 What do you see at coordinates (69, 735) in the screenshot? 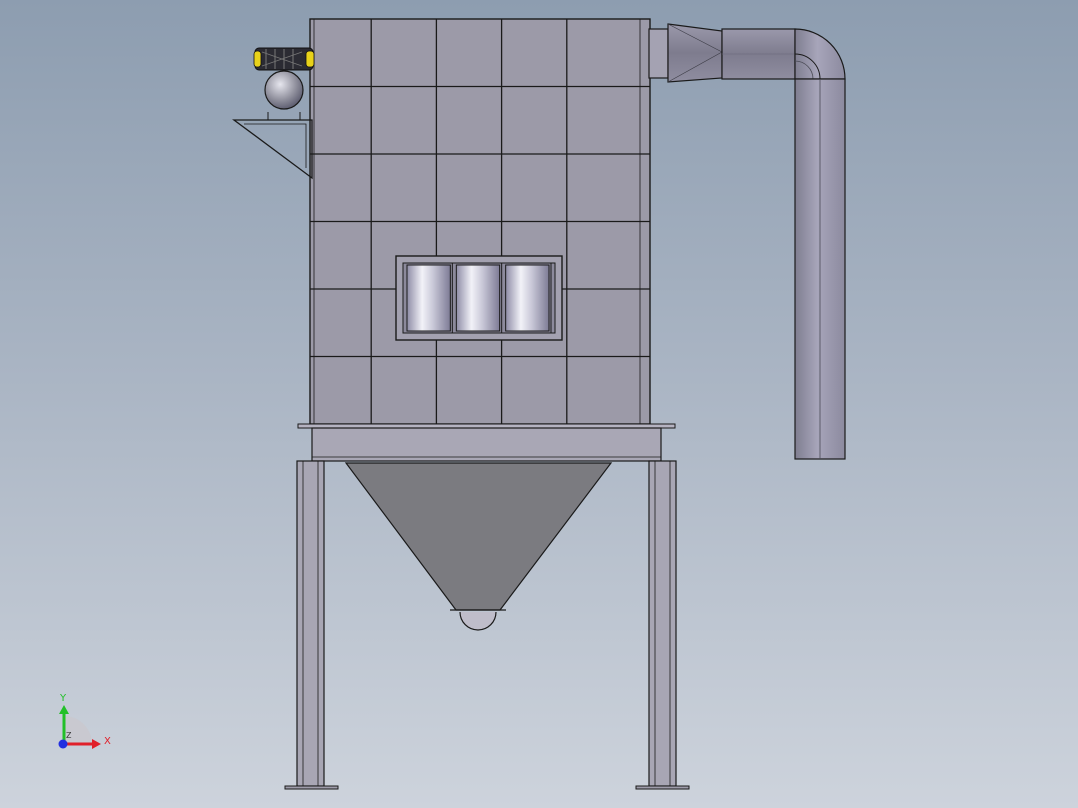
I see `z-axis-label: Z` at bounding box center [69, 735].